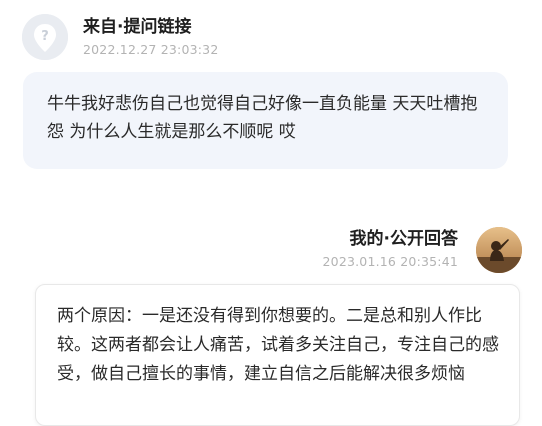  I want to click on question-avatar: ?, so click(45, 37).